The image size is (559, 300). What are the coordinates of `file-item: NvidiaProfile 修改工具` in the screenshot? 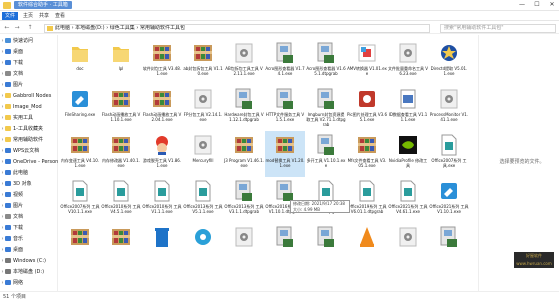 It's located at (408, 154).